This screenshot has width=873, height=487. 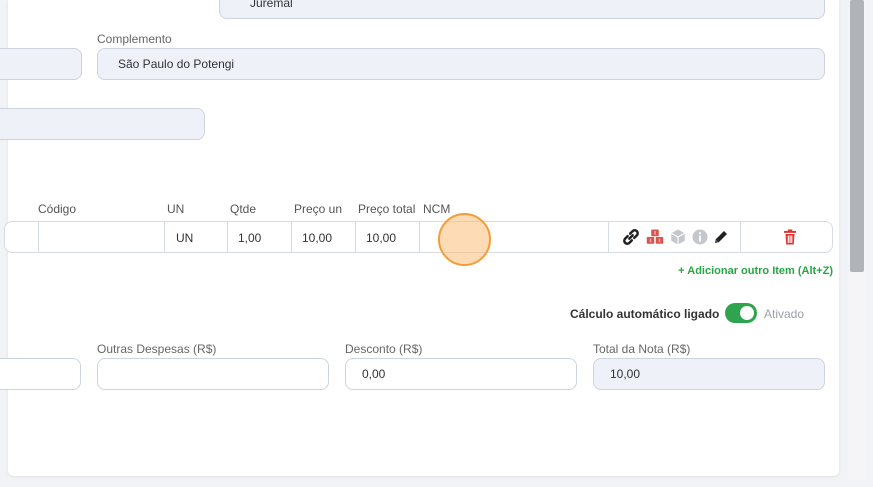 I want to click on cell-un: UN, so click(x=184, y=238).